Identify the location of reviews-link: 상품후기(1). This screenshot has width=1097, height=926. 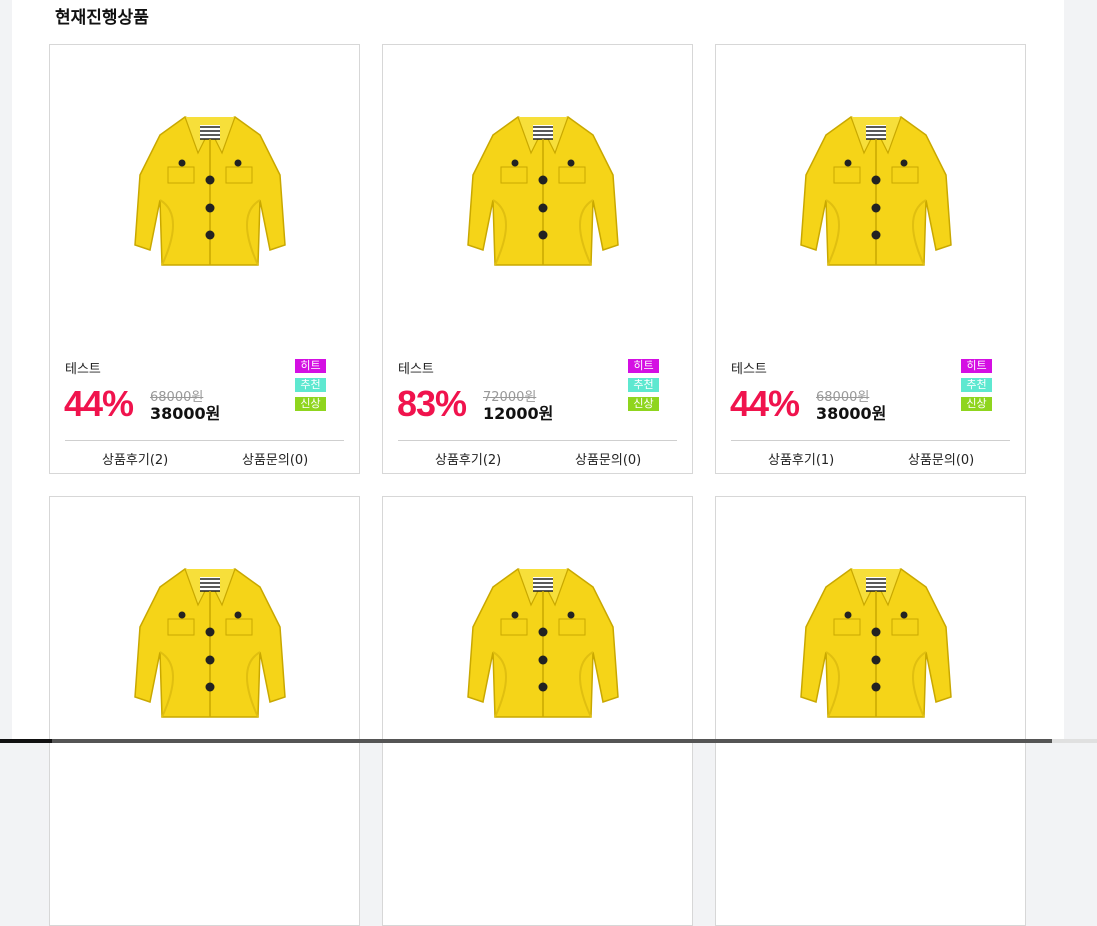
(801, 458).